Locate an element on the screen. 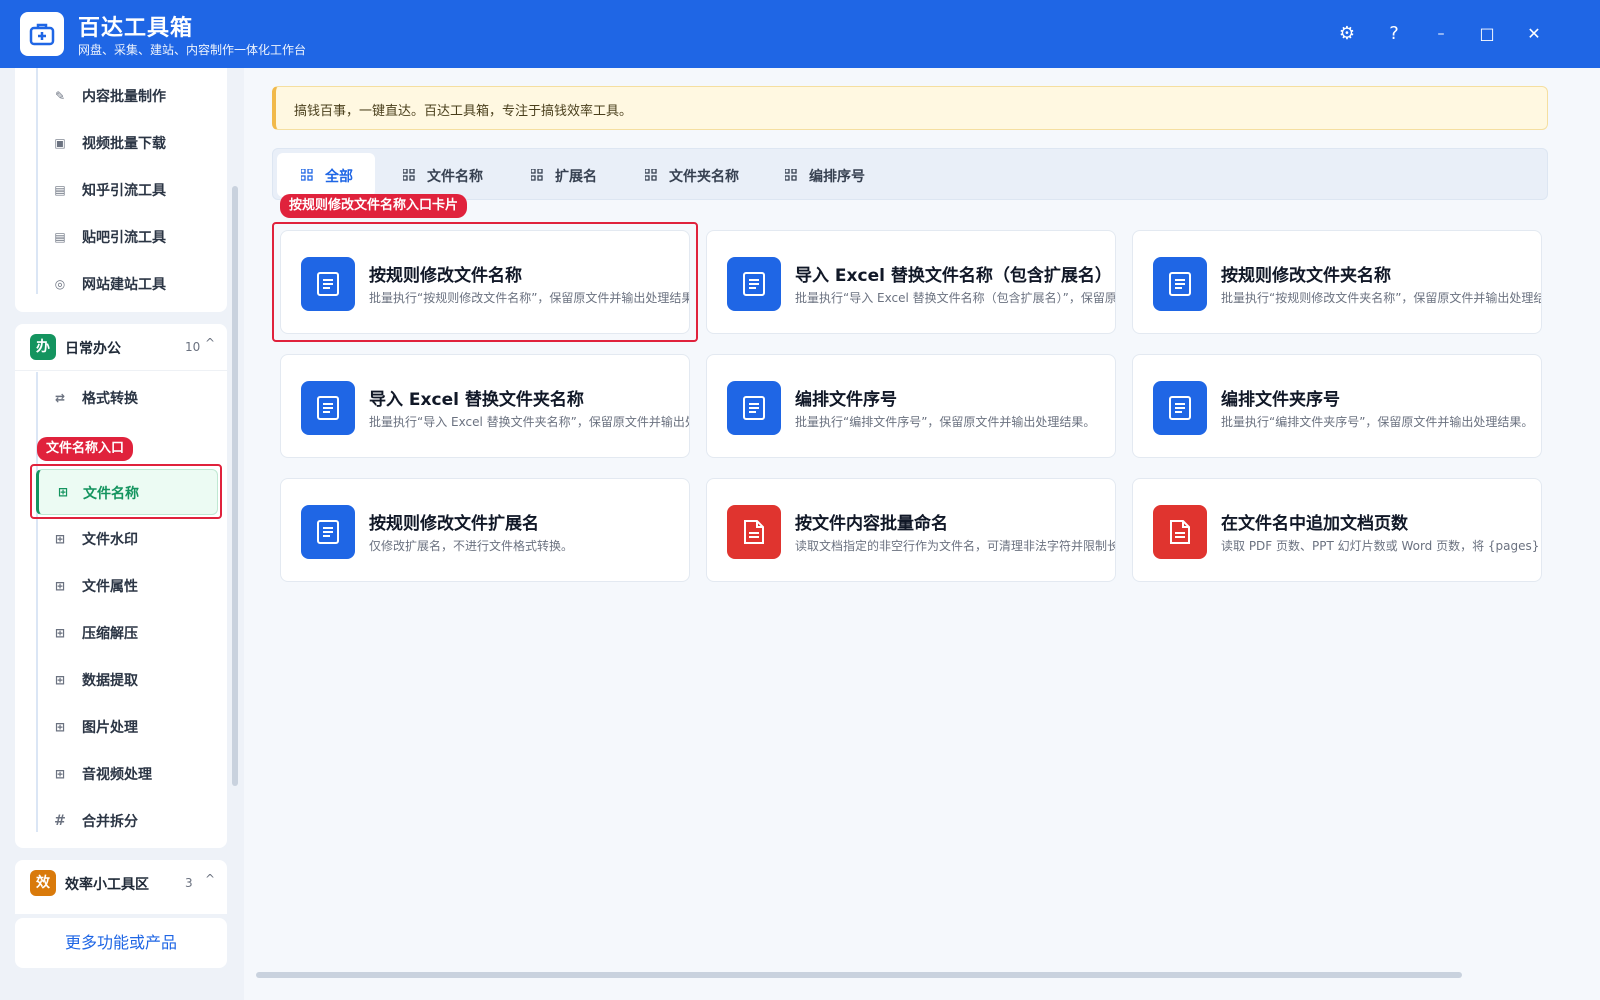  minimize-button: – is located at coordinates (1441, 34).